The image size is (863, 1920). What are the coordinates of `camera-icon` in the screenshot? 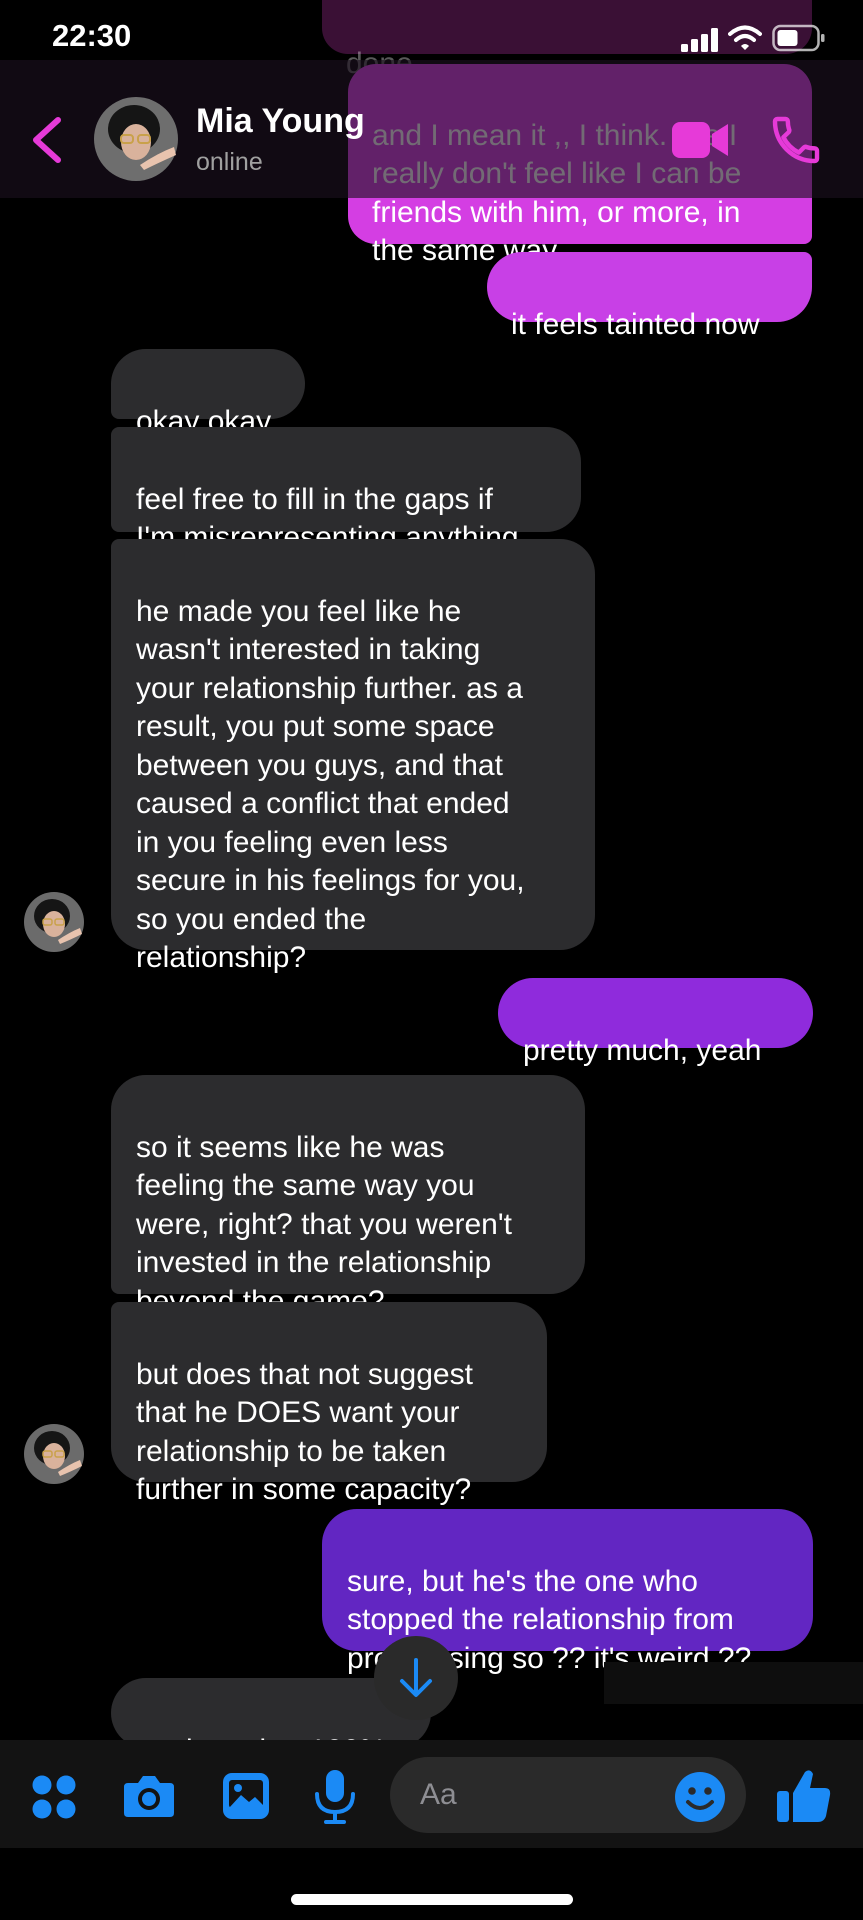 It's located at (149, 1796).